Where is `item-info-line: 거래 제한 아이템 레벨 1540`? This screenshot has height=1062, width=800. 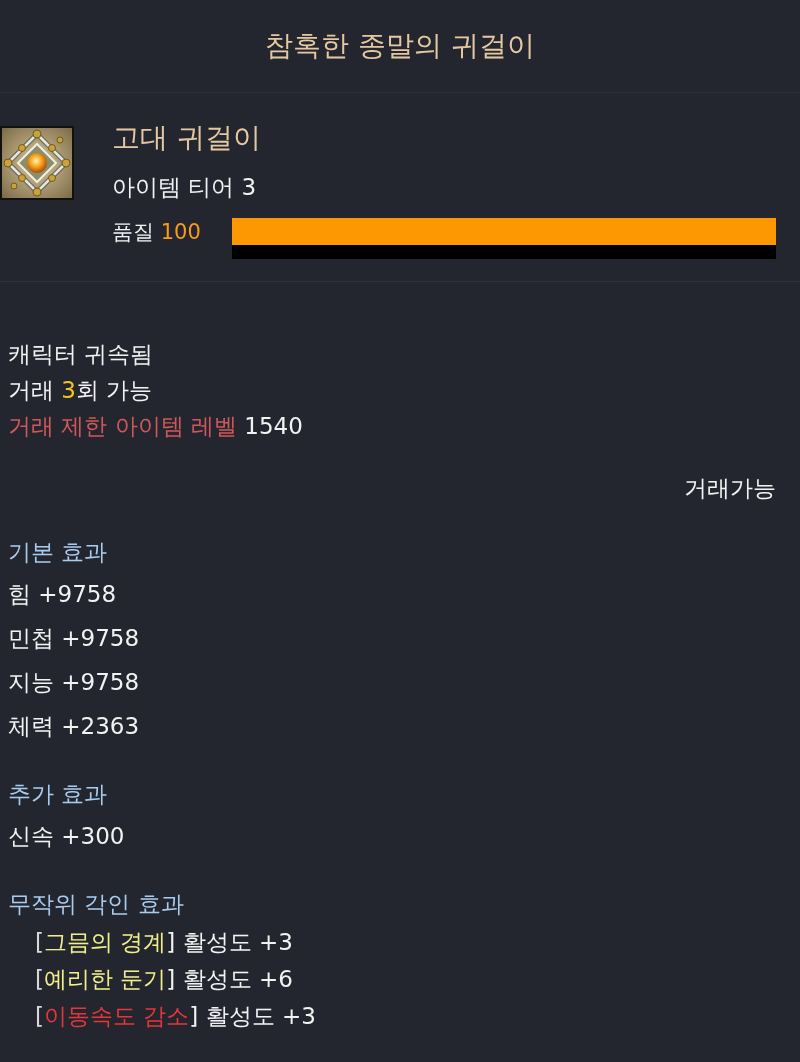
item-info-line: 거래 제한 아이템 레벨 1540 is located at coordinates (155, 426).